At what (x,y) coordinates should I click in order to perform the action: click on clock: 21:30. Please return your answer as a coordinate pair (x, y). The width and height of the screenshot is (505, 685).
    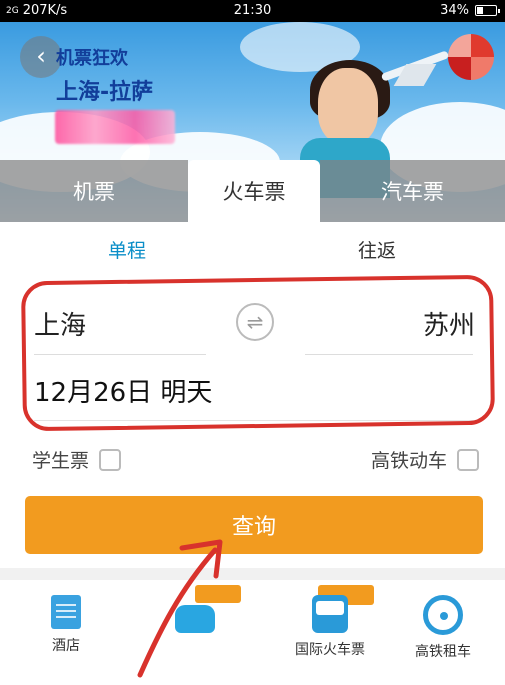
    Looking at the image, I should click on (252, 10).